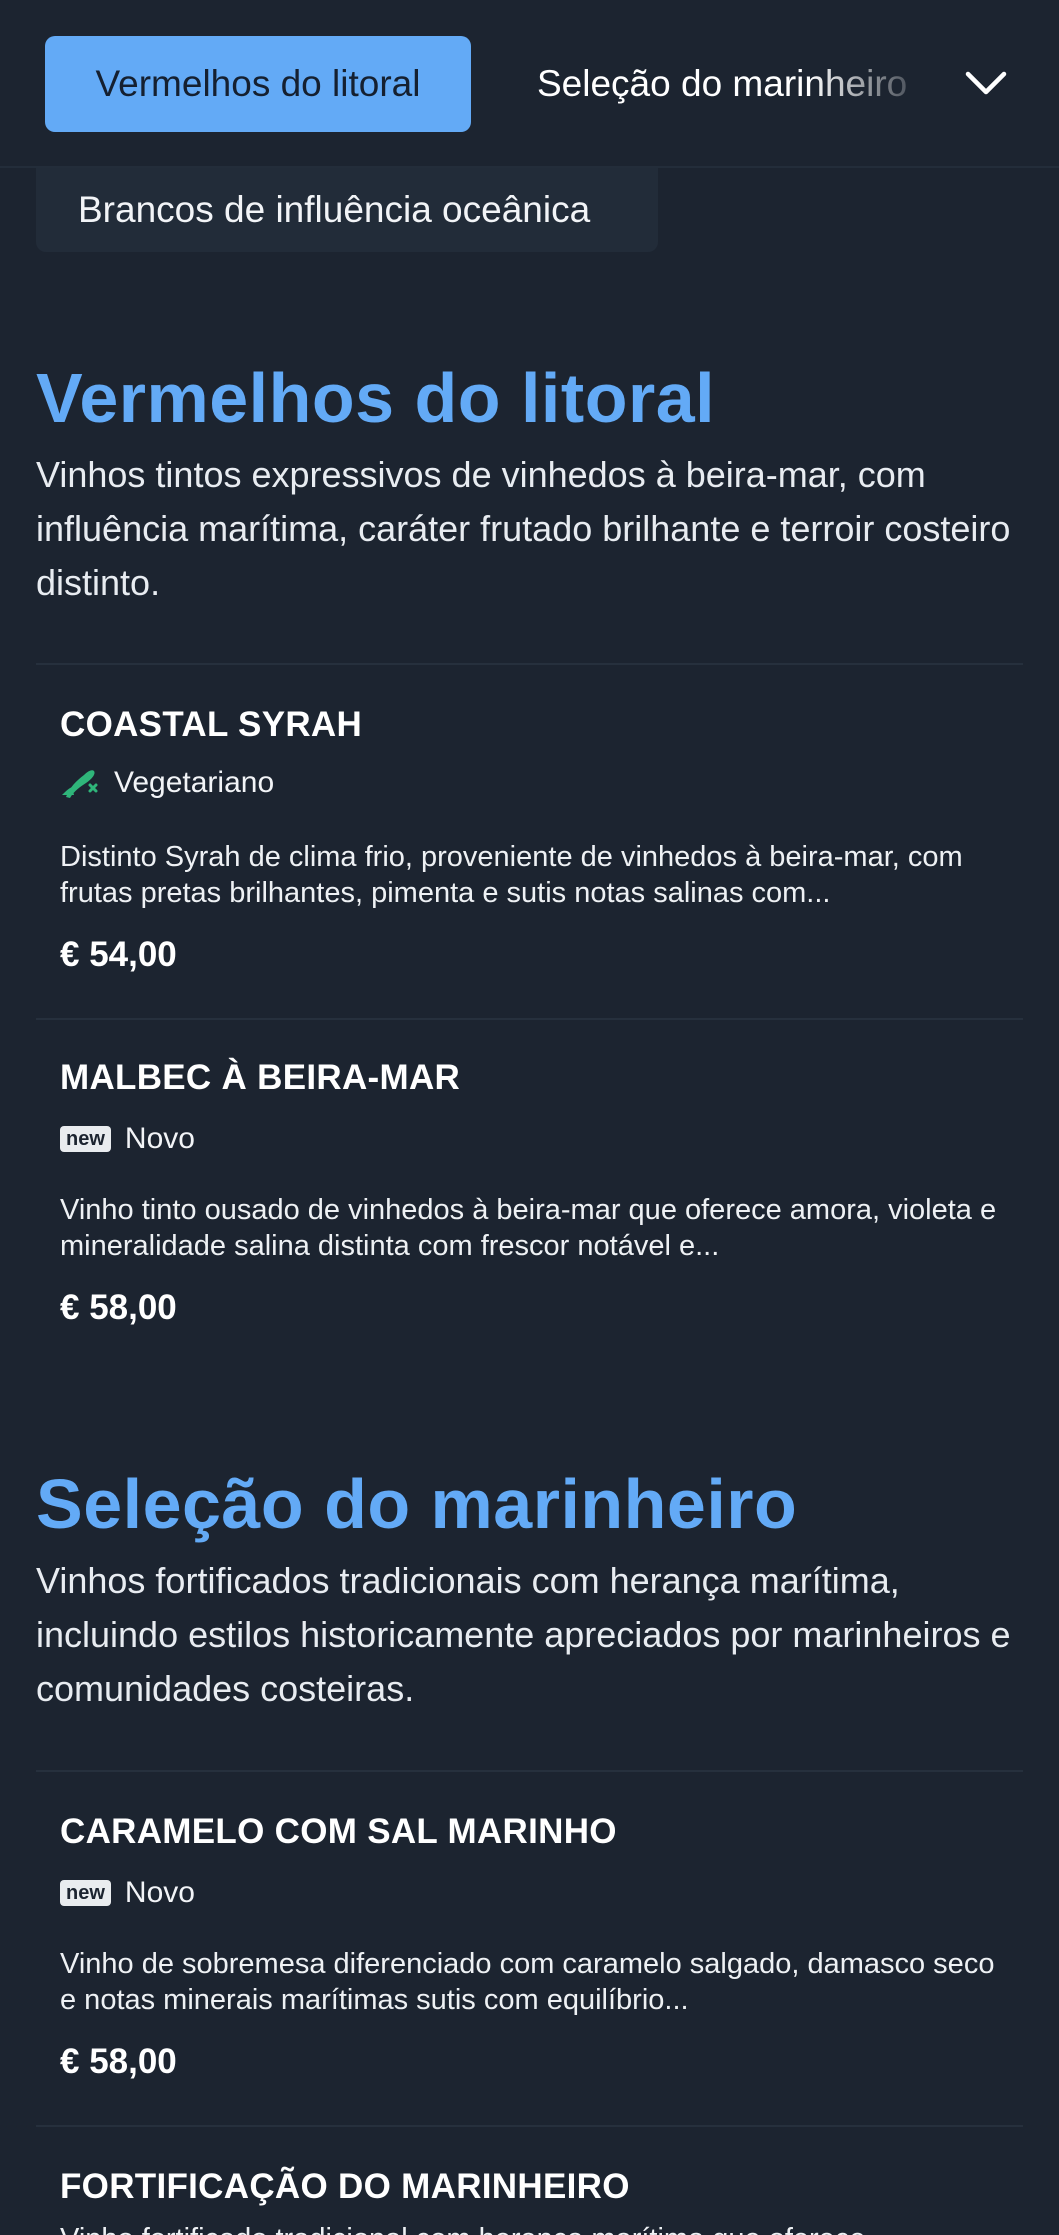 The height and width of the screenshot is (2235, 1059). Describe the element at coordinates (345, 2186) in the screenshot. I see `item-name: FORTIFICAÇÃO DO MARINHEIRO` at that location.